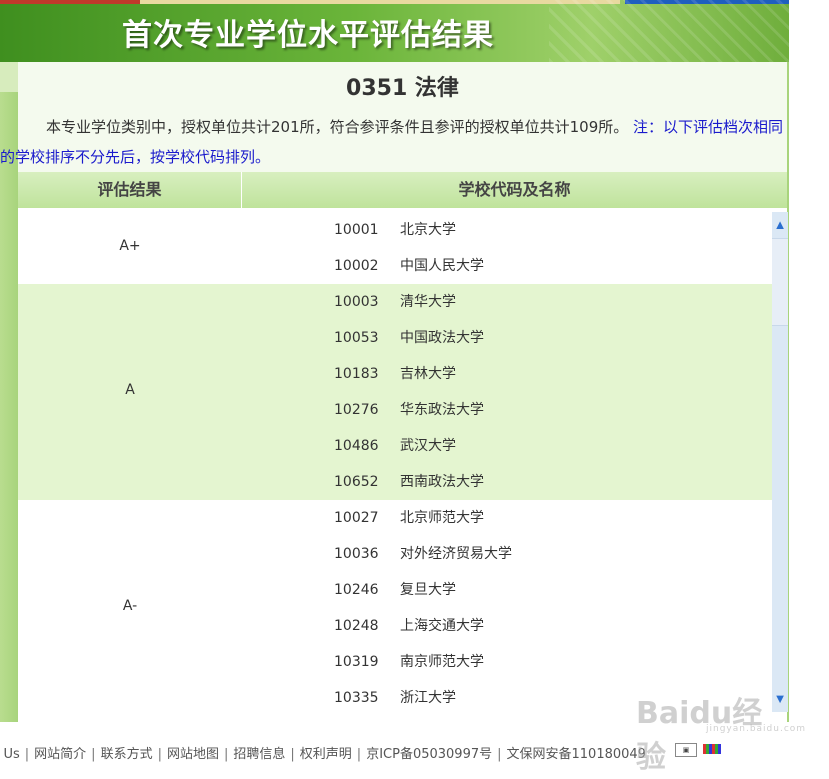 The image size is (829, 779). I want to click on table-row: 10319 南京师范大学, so click(395, 662).